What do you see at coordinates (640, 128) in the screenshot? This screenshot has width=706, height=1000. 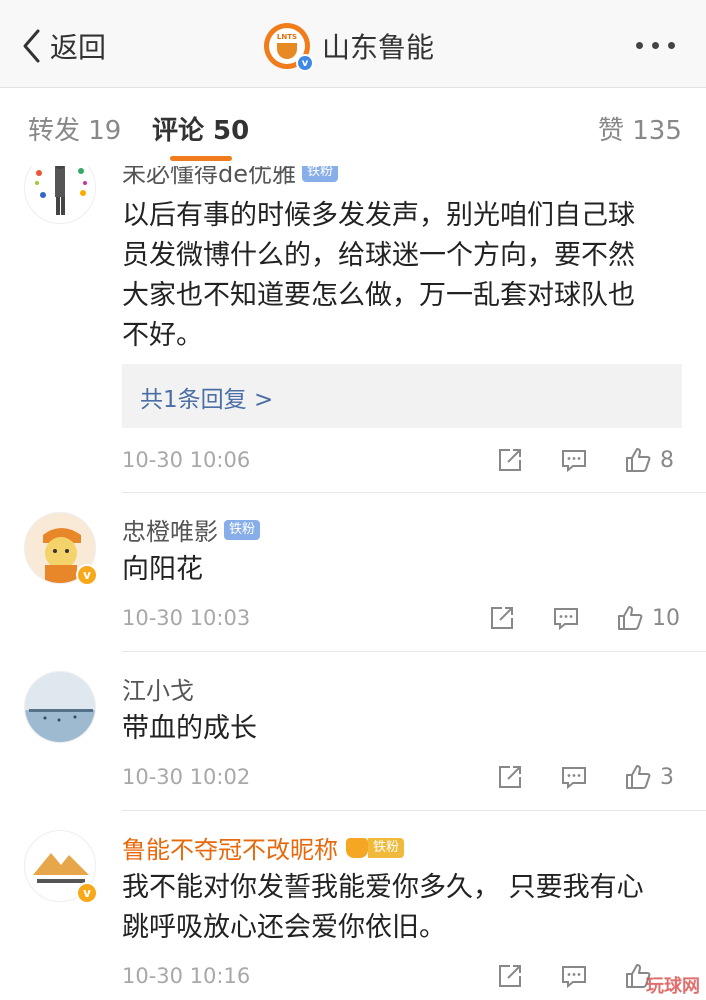 I see `tab-like: 赞 135` at bounding box center [640, 128].